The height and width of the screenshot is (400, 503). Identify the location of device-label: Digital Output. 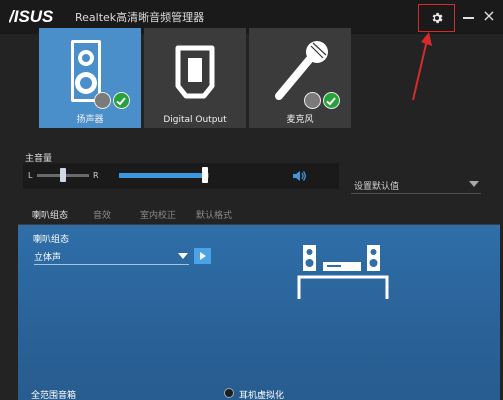
(195, 120).